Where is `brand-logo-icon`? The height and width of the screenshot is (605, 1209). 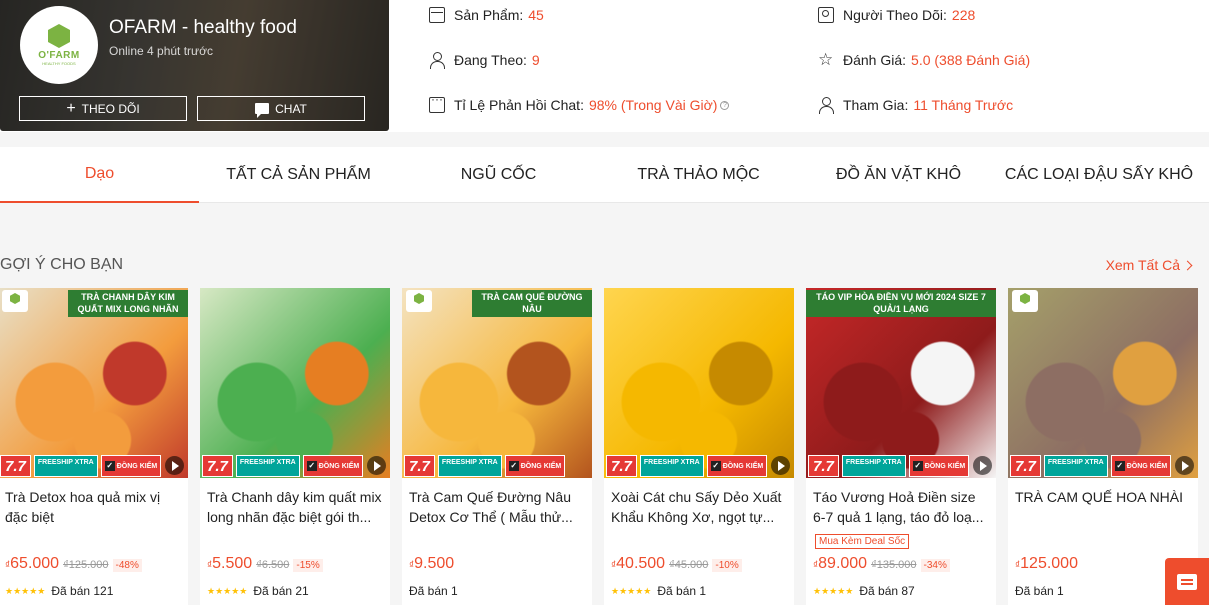 brand-logo-icon is located at coordinates (15, 301).